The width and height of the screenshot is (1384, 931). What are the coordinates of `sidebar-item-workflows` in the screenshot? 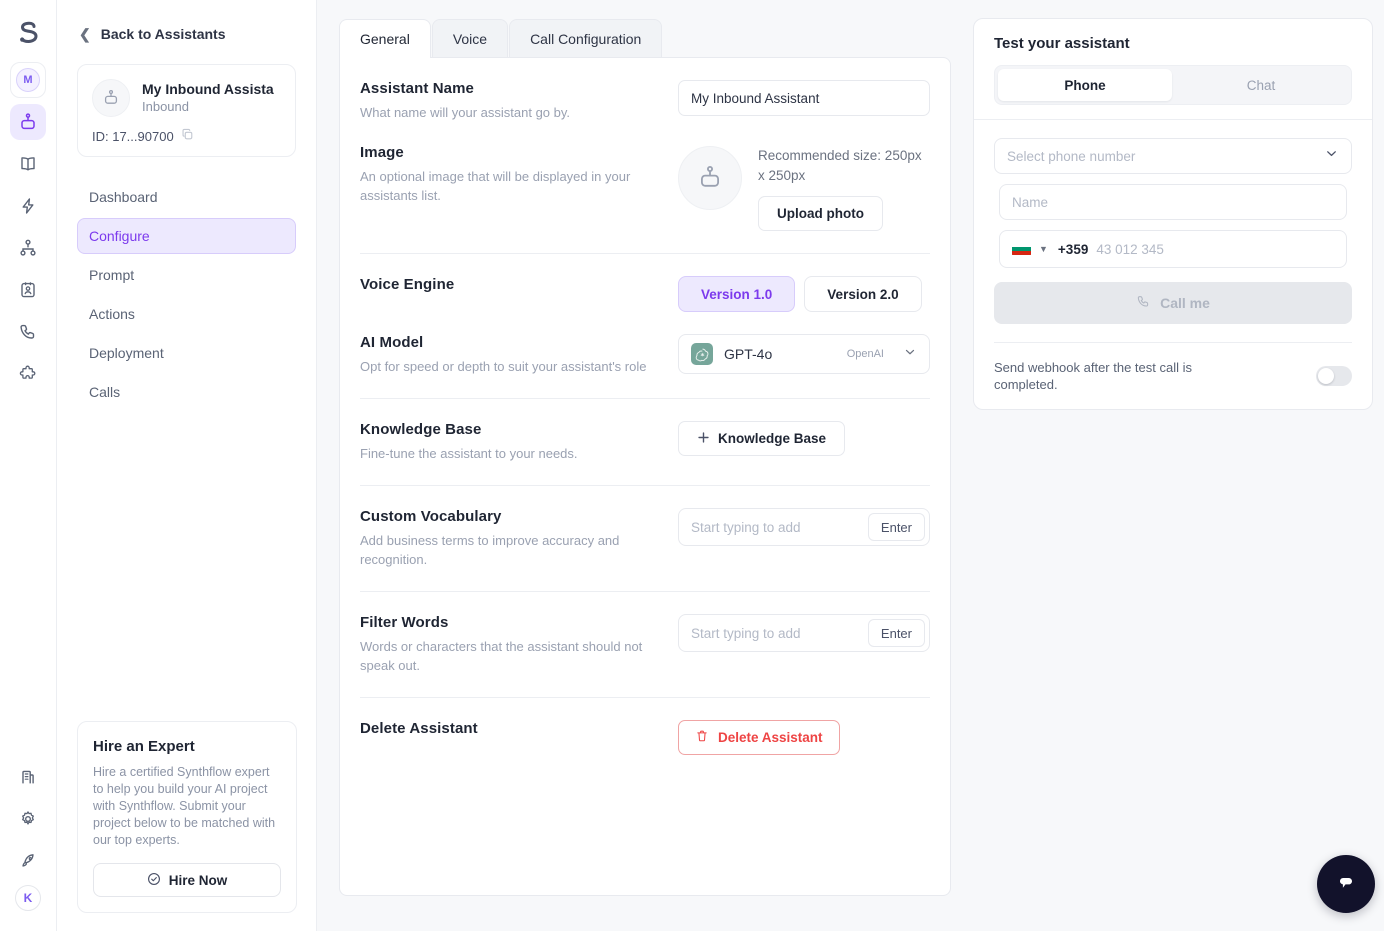 It's located at (28, 248).